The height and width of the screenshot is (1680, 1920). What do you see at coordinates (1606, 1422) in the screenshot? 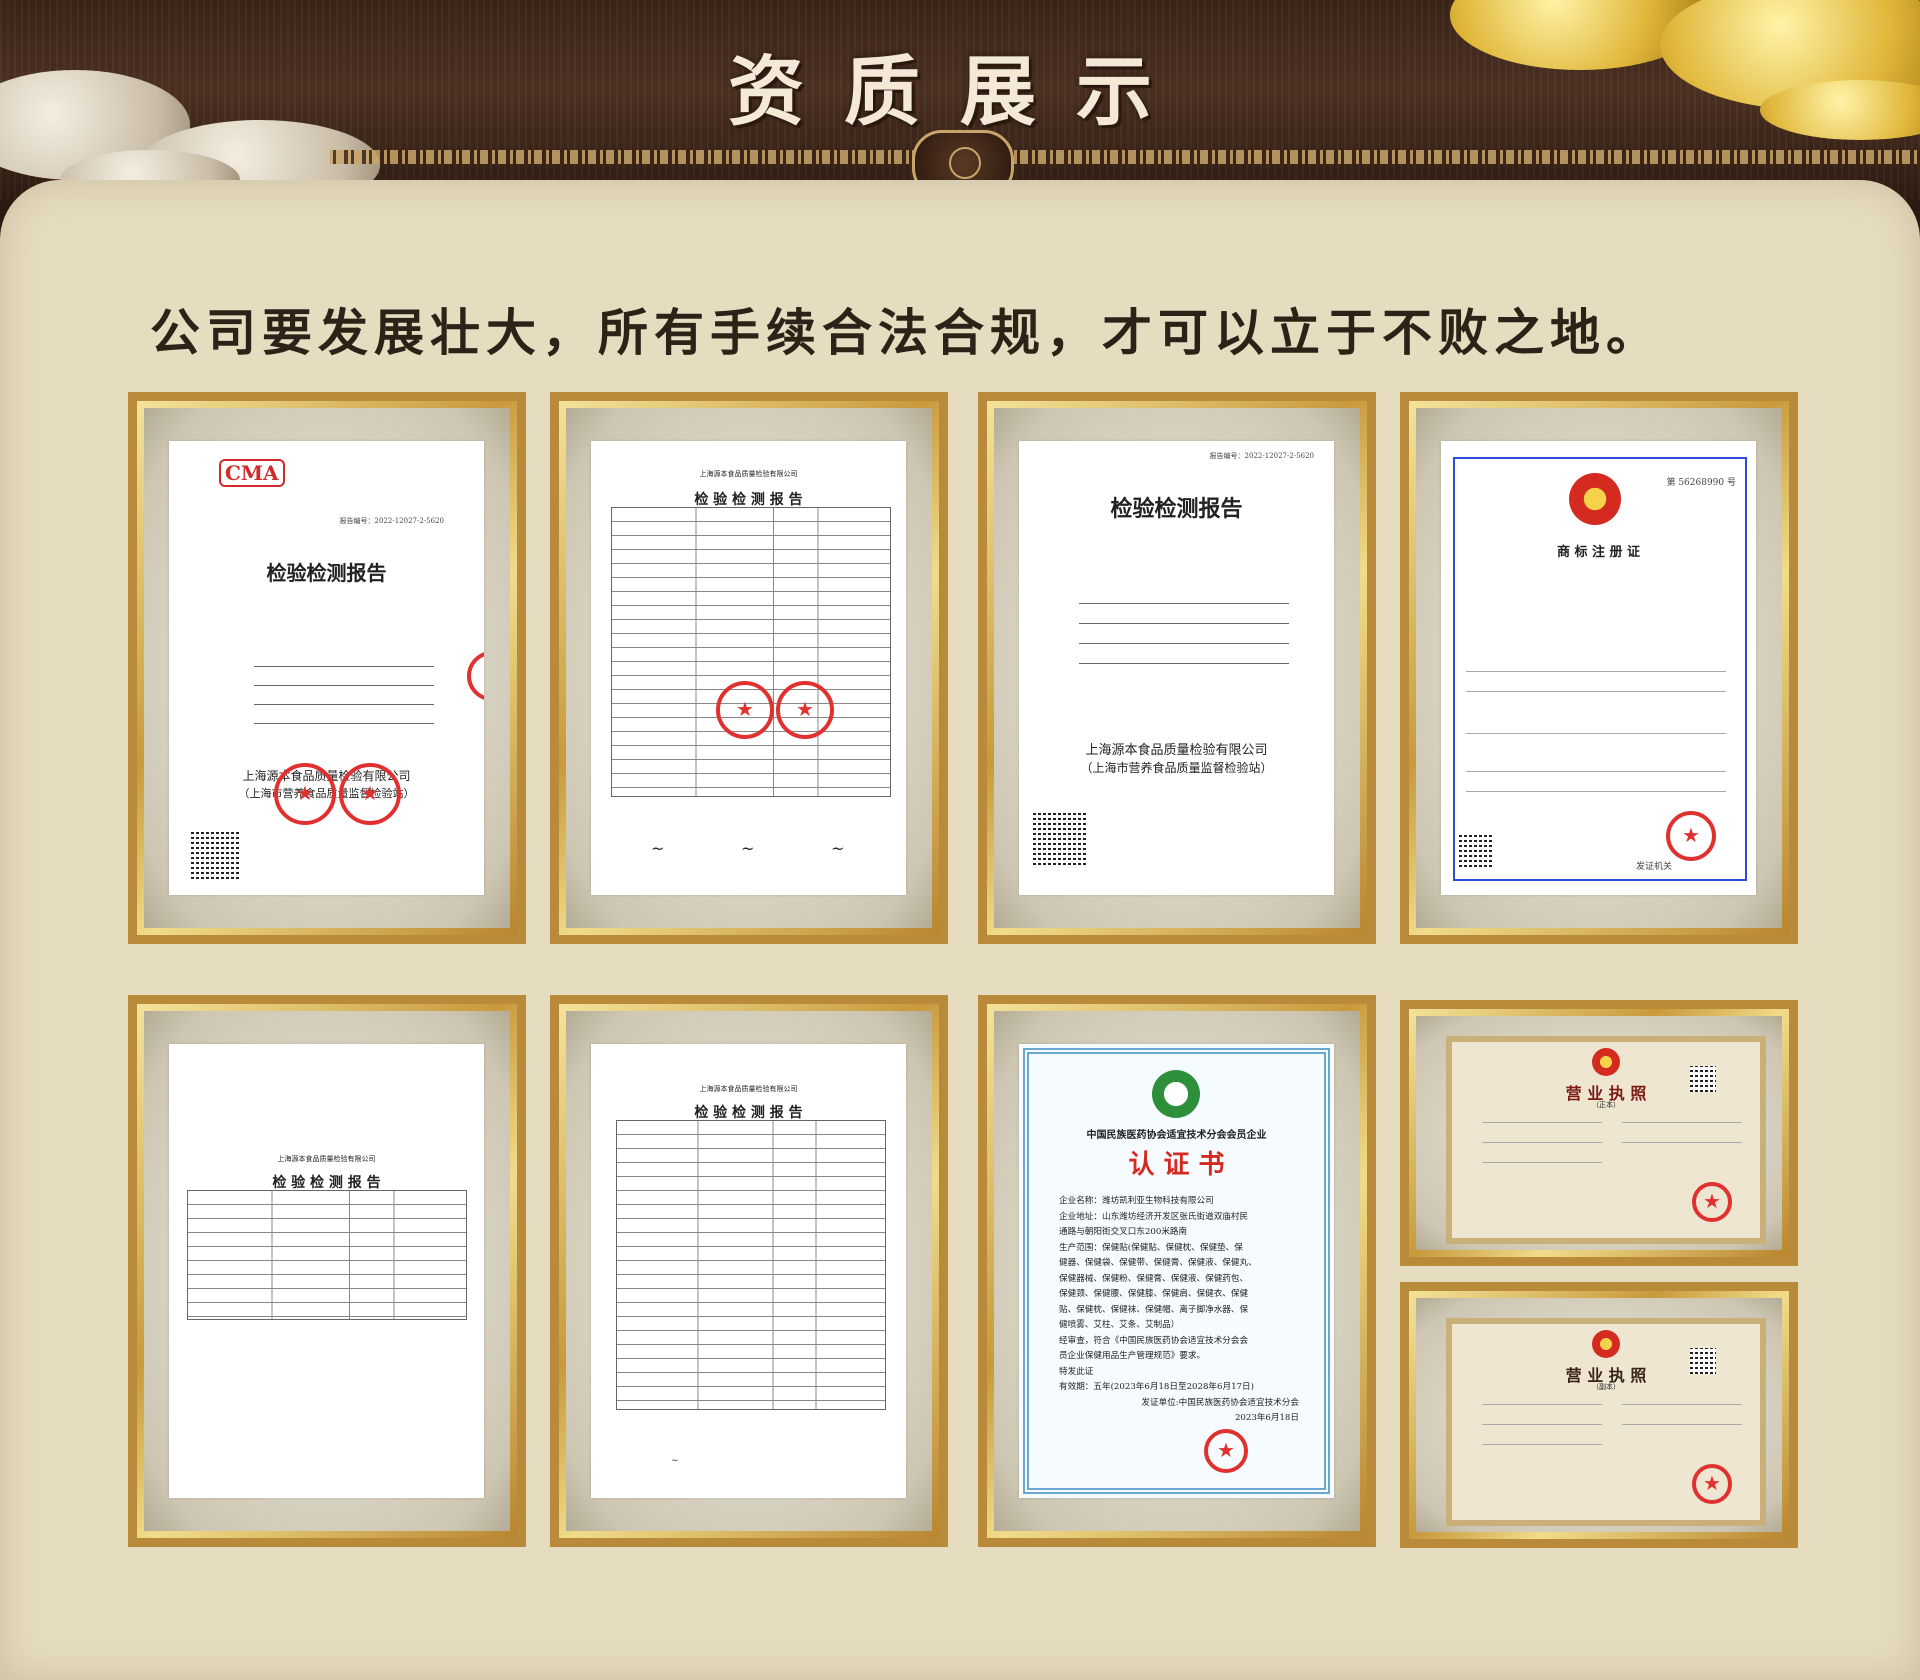
I see `document-business-license-copy: 营 业 执 照 （副本）` at bounding box center [1606, 1422].